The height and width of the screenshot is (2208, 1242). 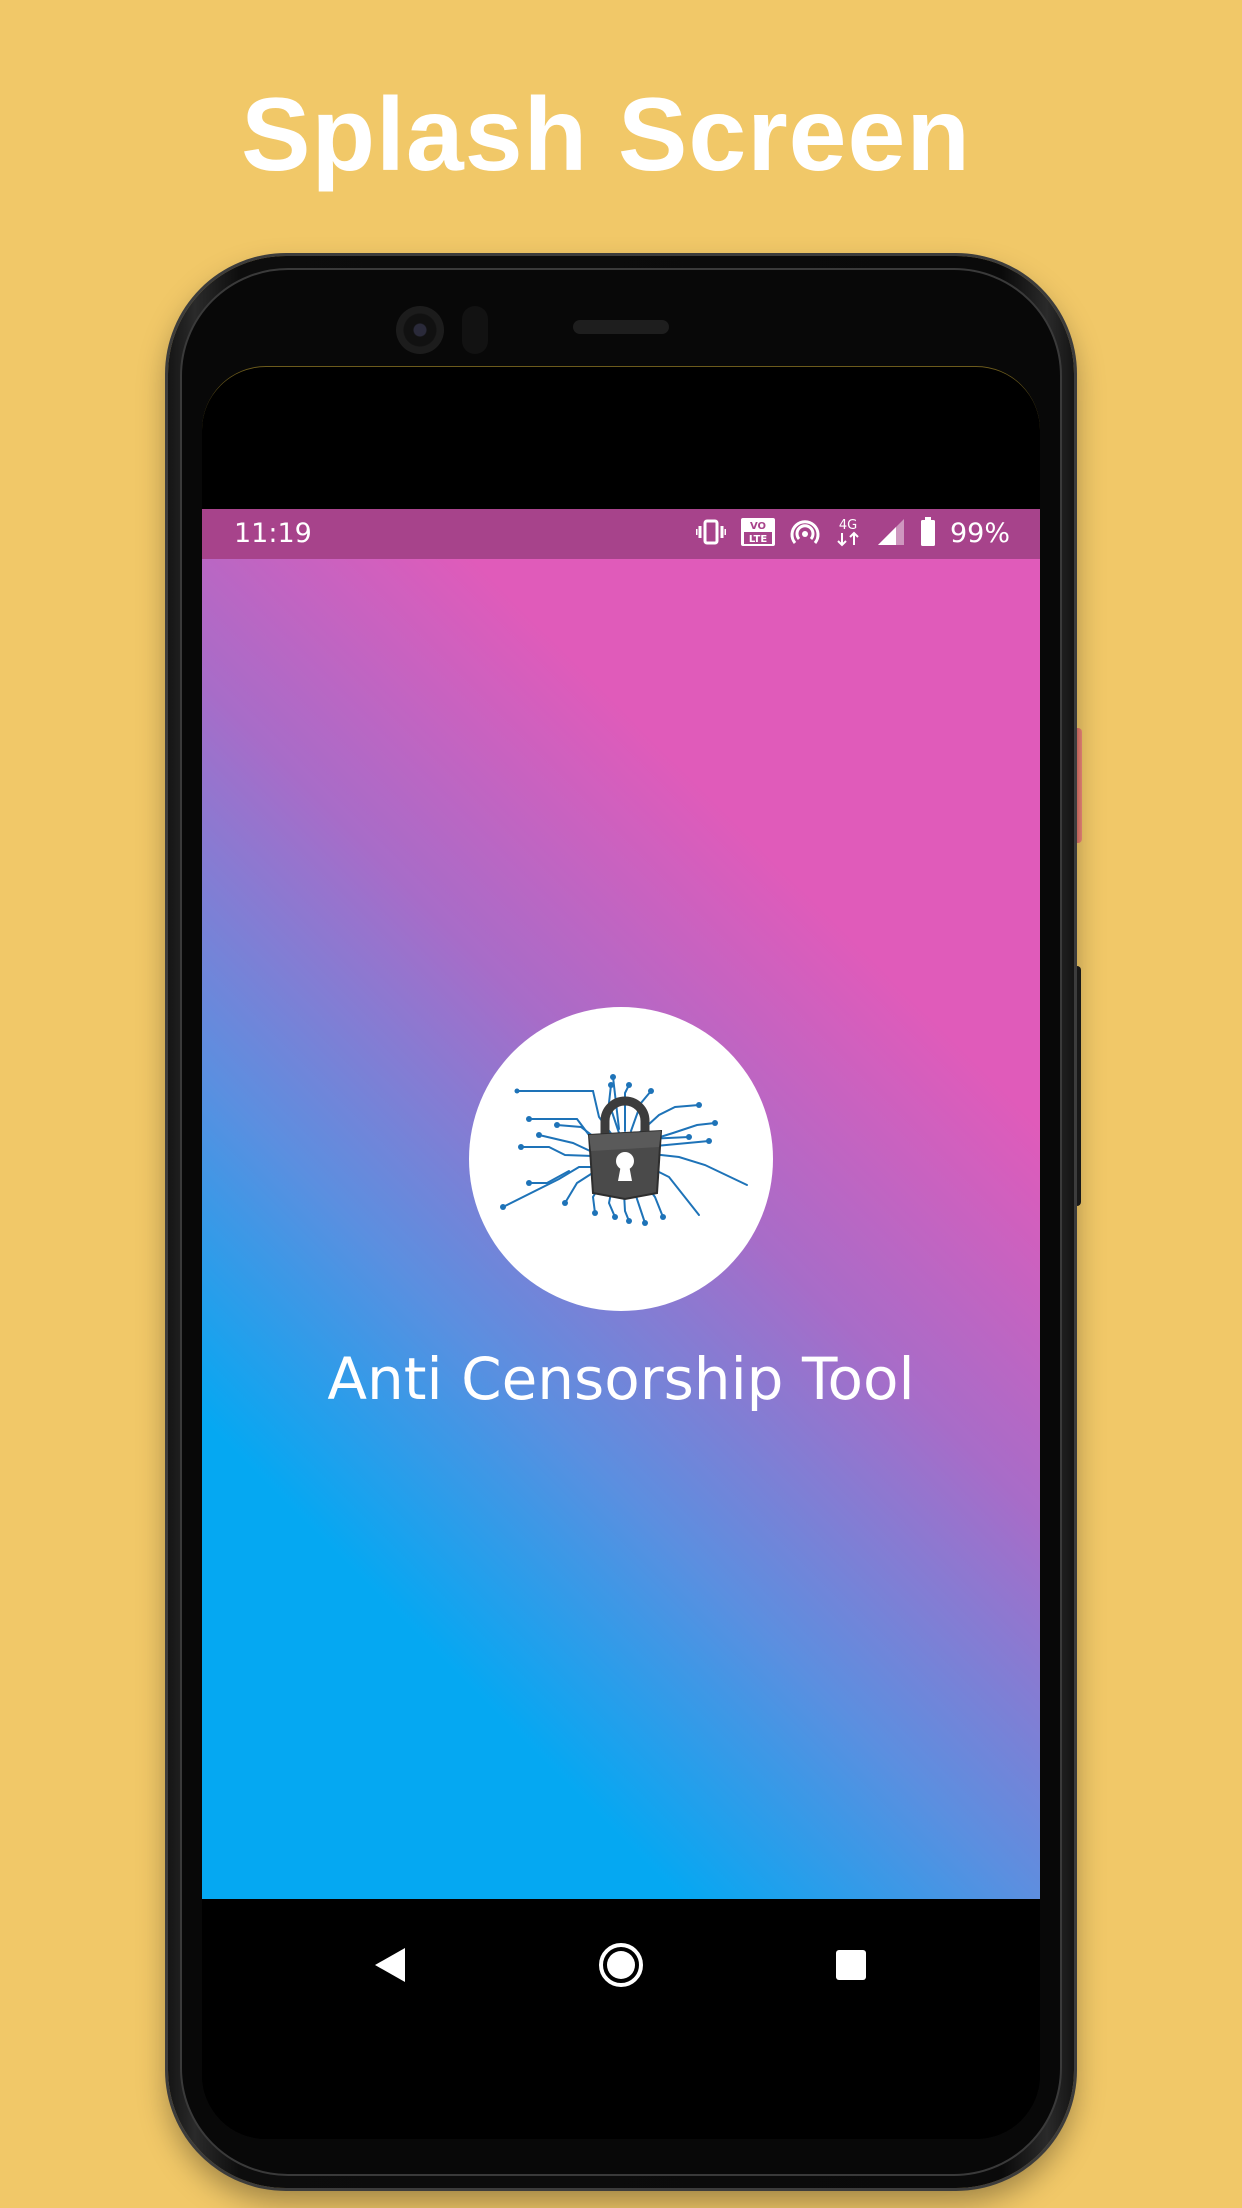 I want to click on volte-bottom-label: LTE, so click(x=758, y=539).